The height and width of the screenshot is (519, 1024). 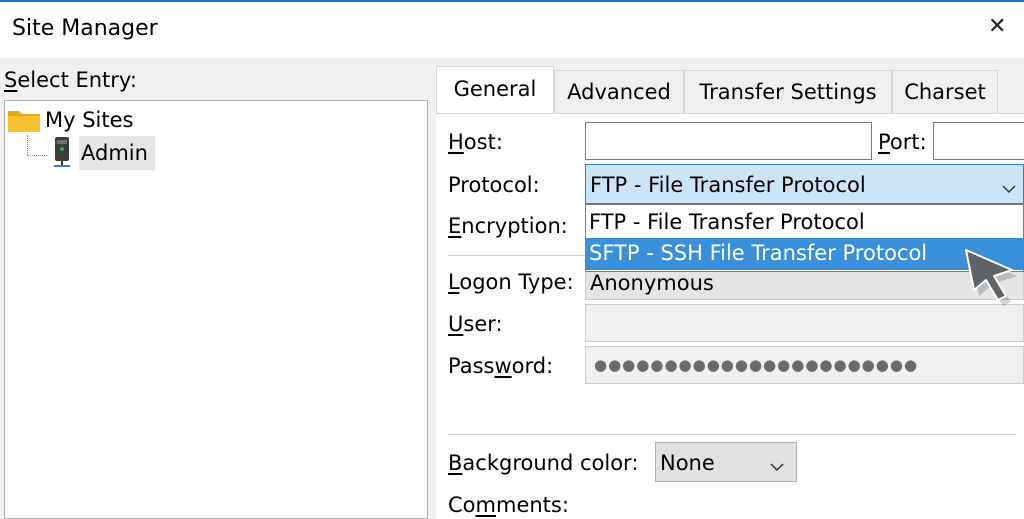 I want to click on mouse-pointer-icon, so click(x=989, y=276).